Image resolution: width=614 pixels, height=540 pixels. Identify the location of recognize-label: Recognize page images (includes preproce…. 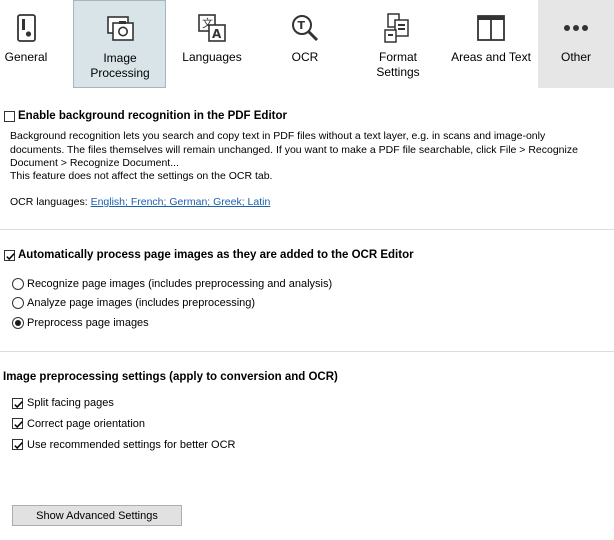
(179, 284).